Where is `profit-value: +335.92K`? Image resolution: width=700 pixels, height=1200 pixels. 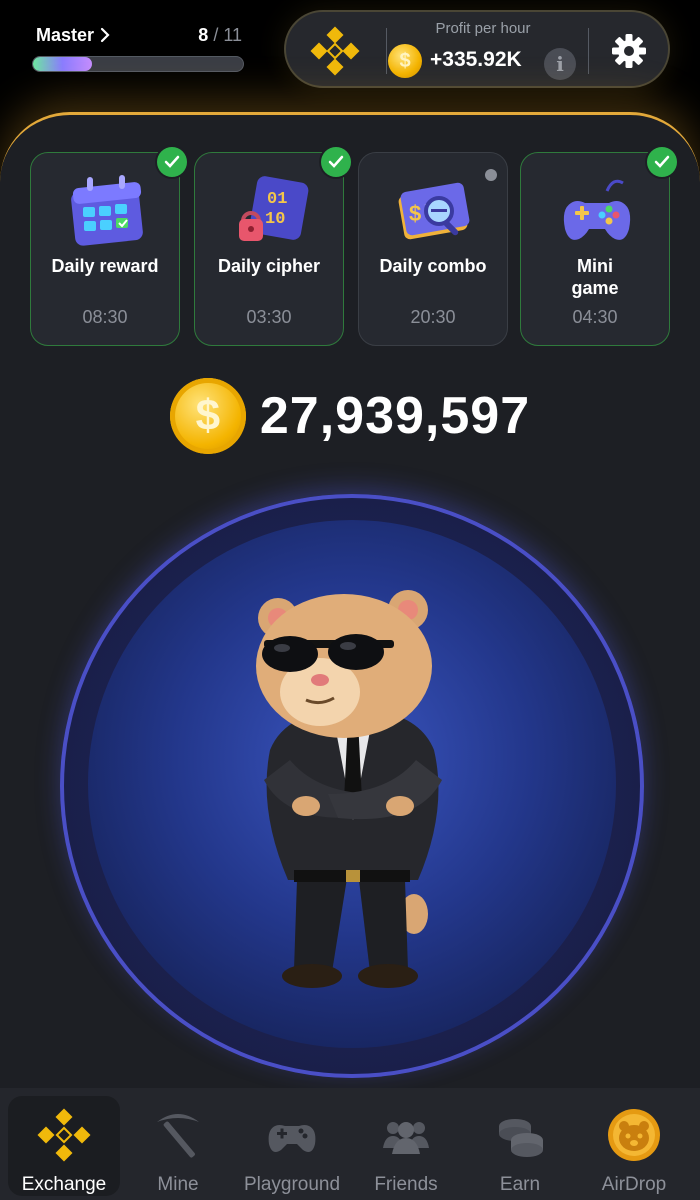 profit-value: +335.92K is located at coordinates (476, 59).